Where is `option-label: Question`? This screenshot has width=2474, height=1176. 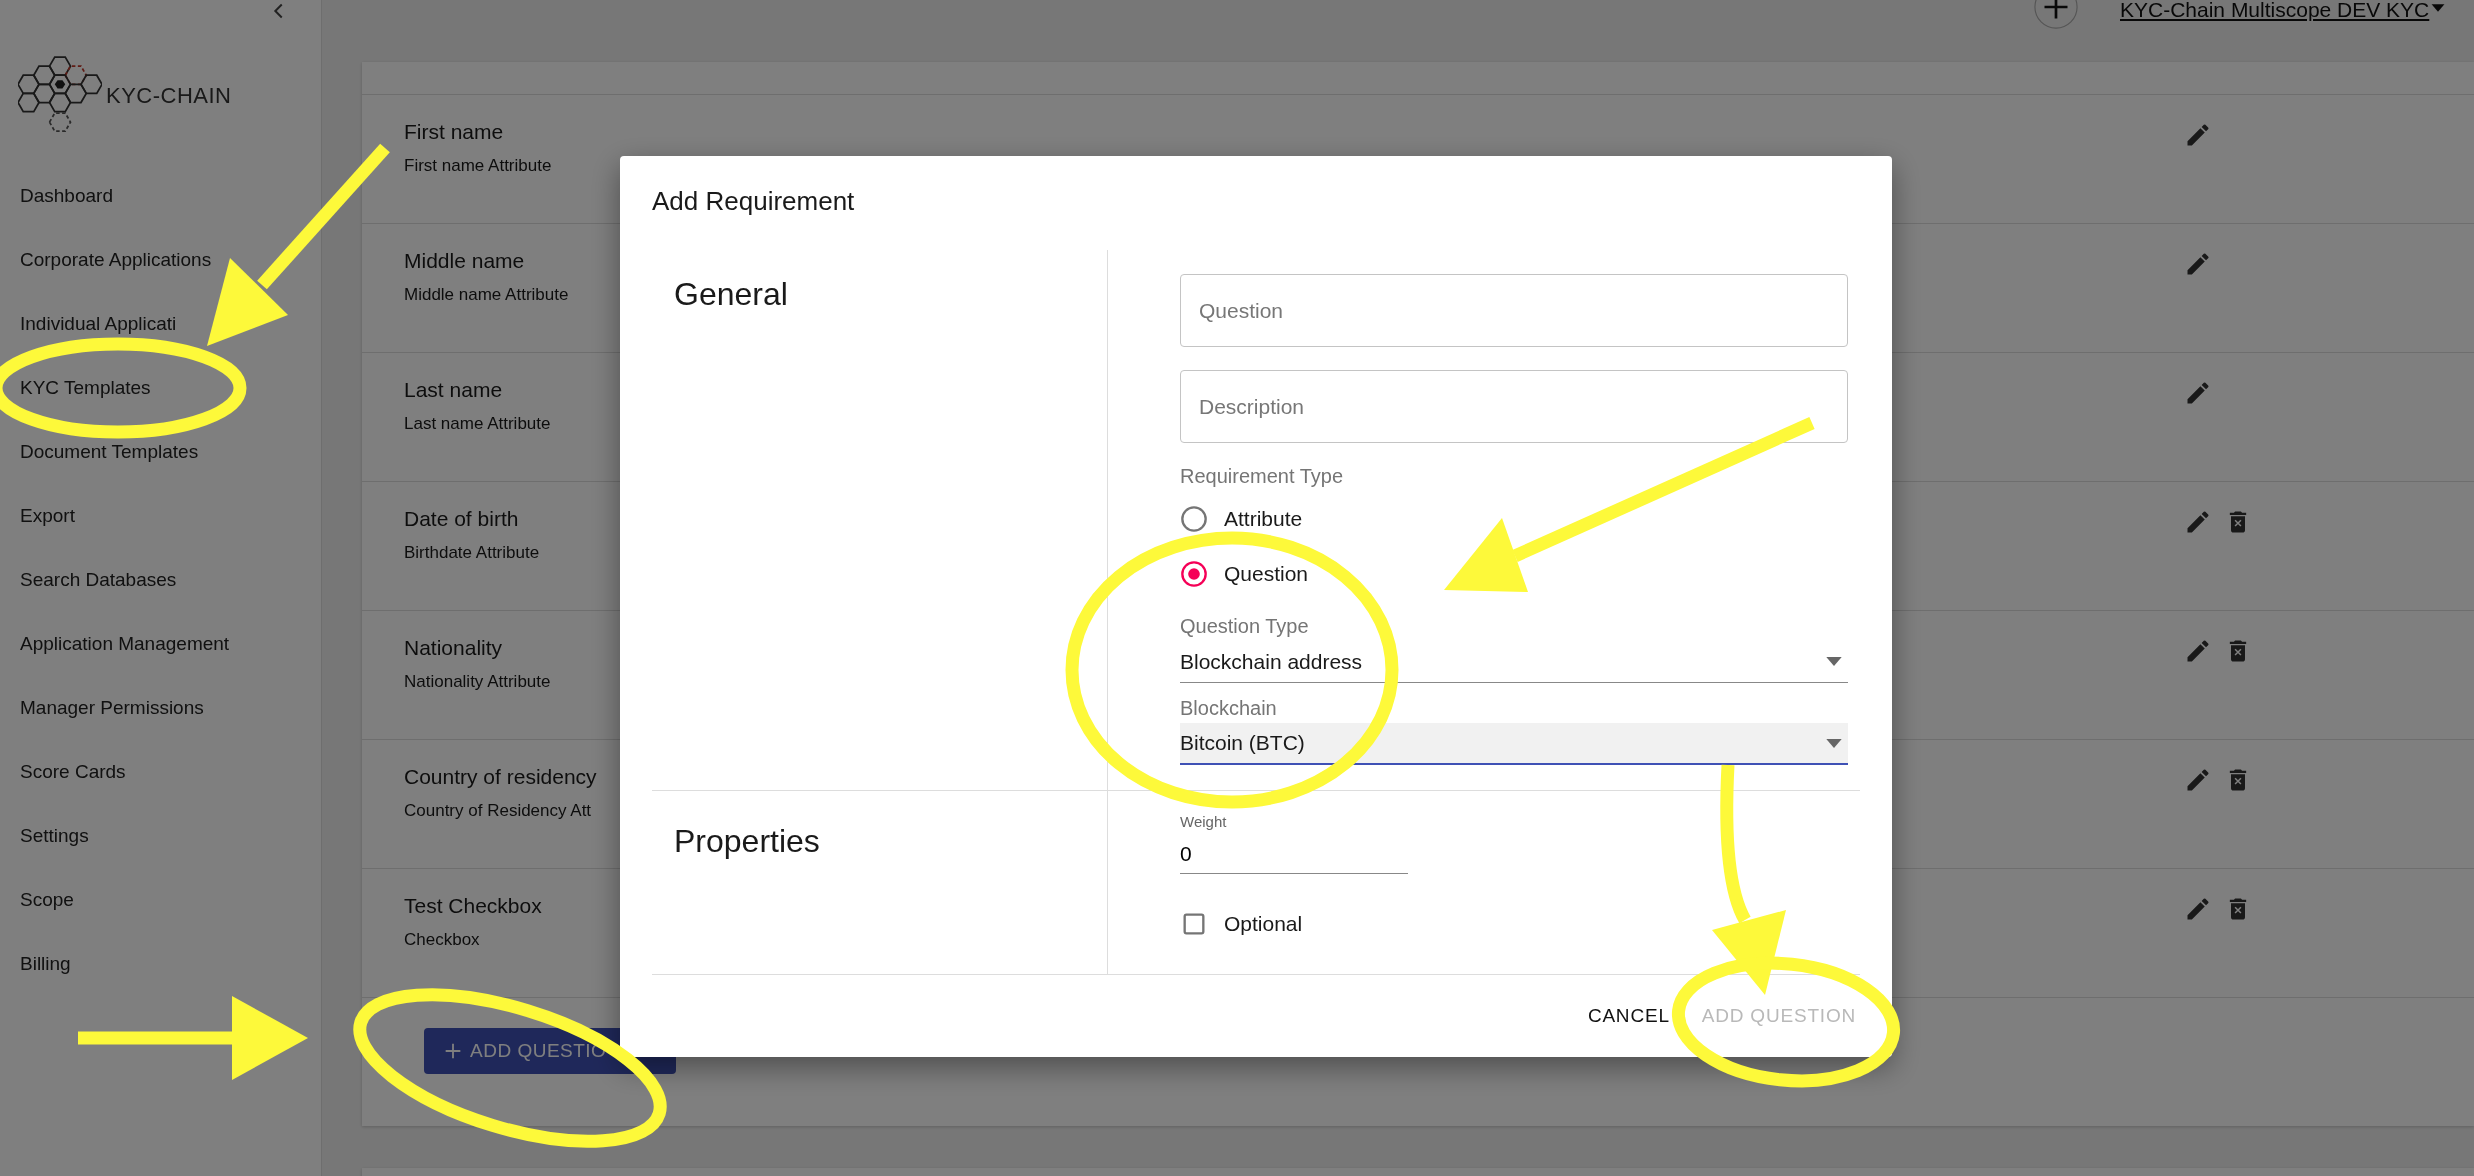 option-label: Question is located at coordinates (1266, 573).